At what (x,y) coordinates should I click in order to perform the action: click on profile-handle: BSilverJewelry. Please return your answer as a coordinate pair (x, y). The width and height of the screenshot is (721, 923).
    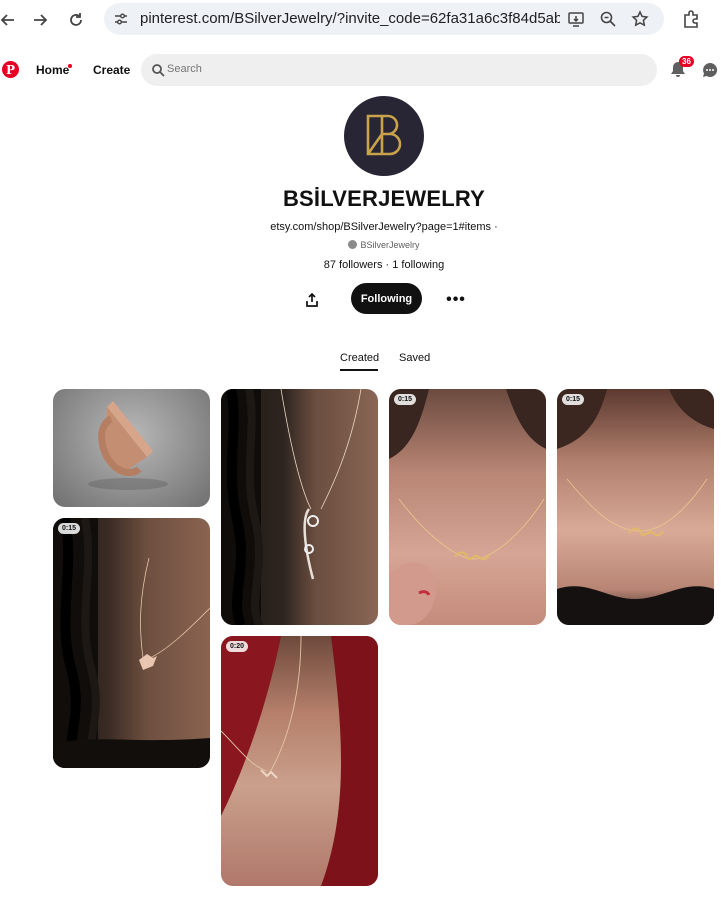
    Looking at the image, I should click on (360, 245).